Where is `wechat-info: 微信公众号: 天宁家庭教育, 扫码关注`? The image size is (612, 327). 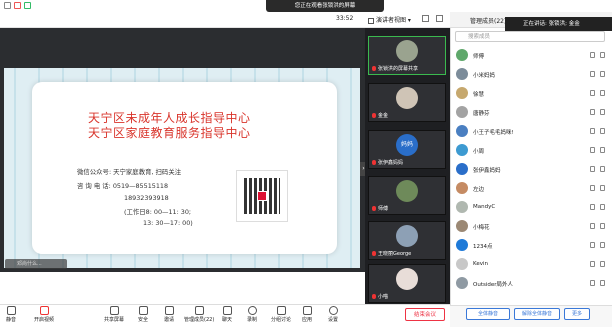 wechat-info: 微信公众号: 天宁家庭教育, 扫码关注 is located at coordinates (129, 172).